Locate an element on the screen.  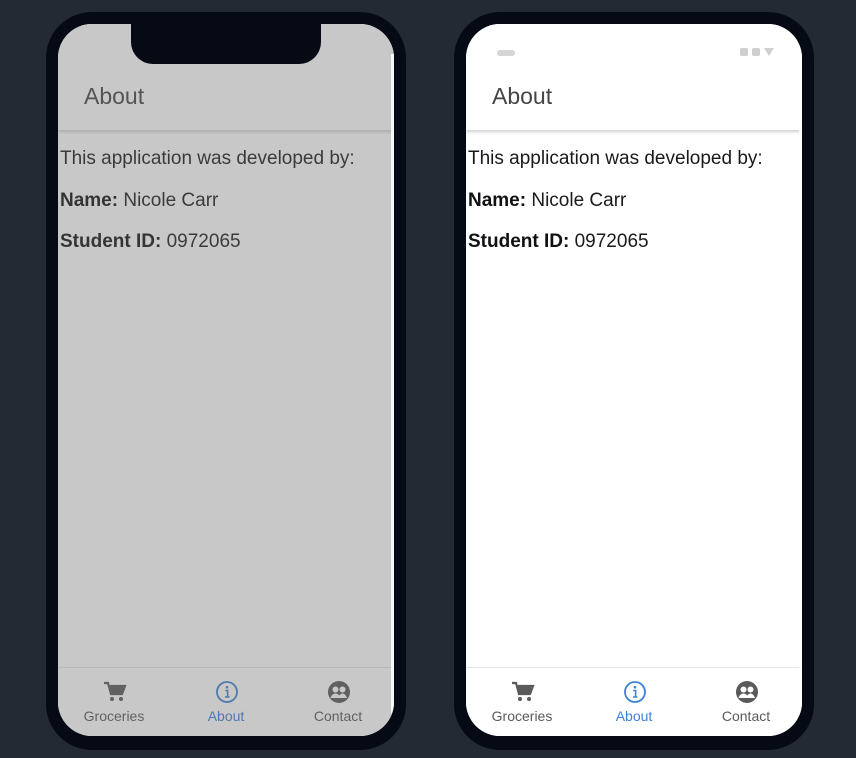
student-id-label: Student ID: is located at coordinates (519, 241).